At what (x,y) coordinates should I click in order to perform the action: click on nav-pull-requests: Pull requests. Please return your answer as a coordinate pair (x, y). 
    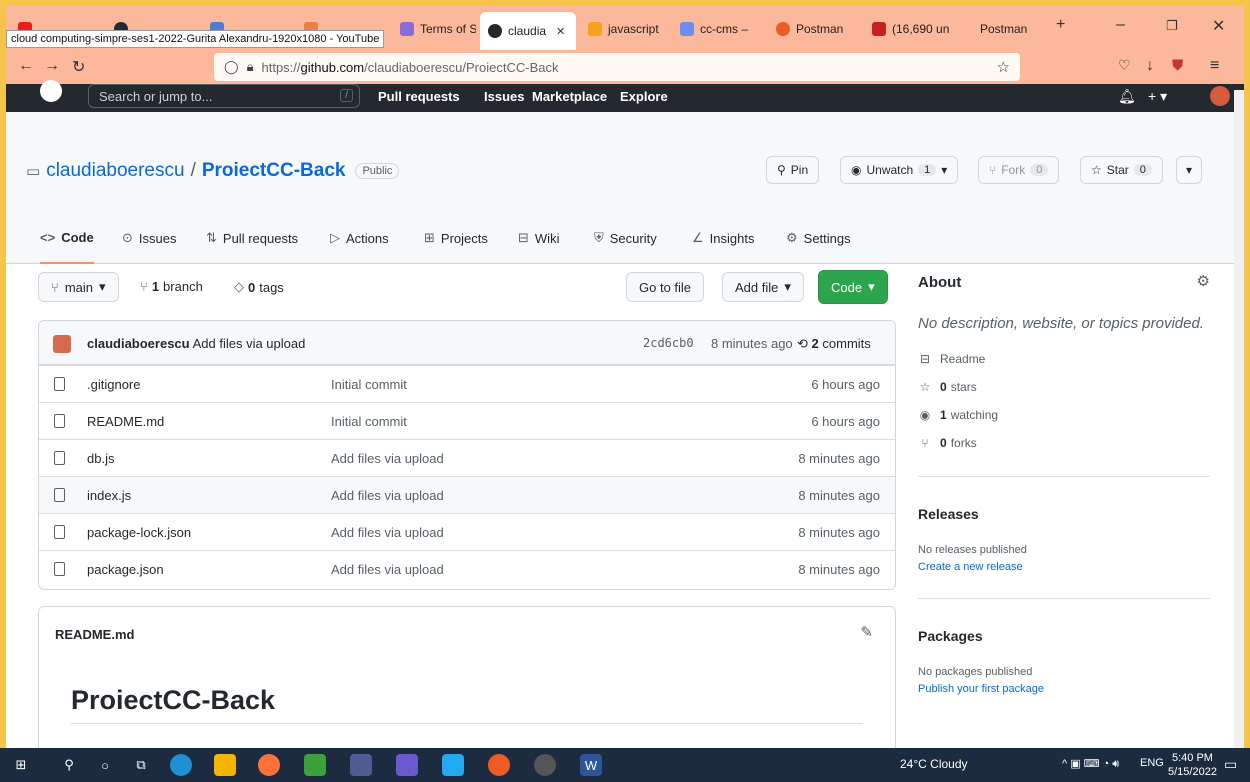
    Looking at the image, I should click on (419, 96).